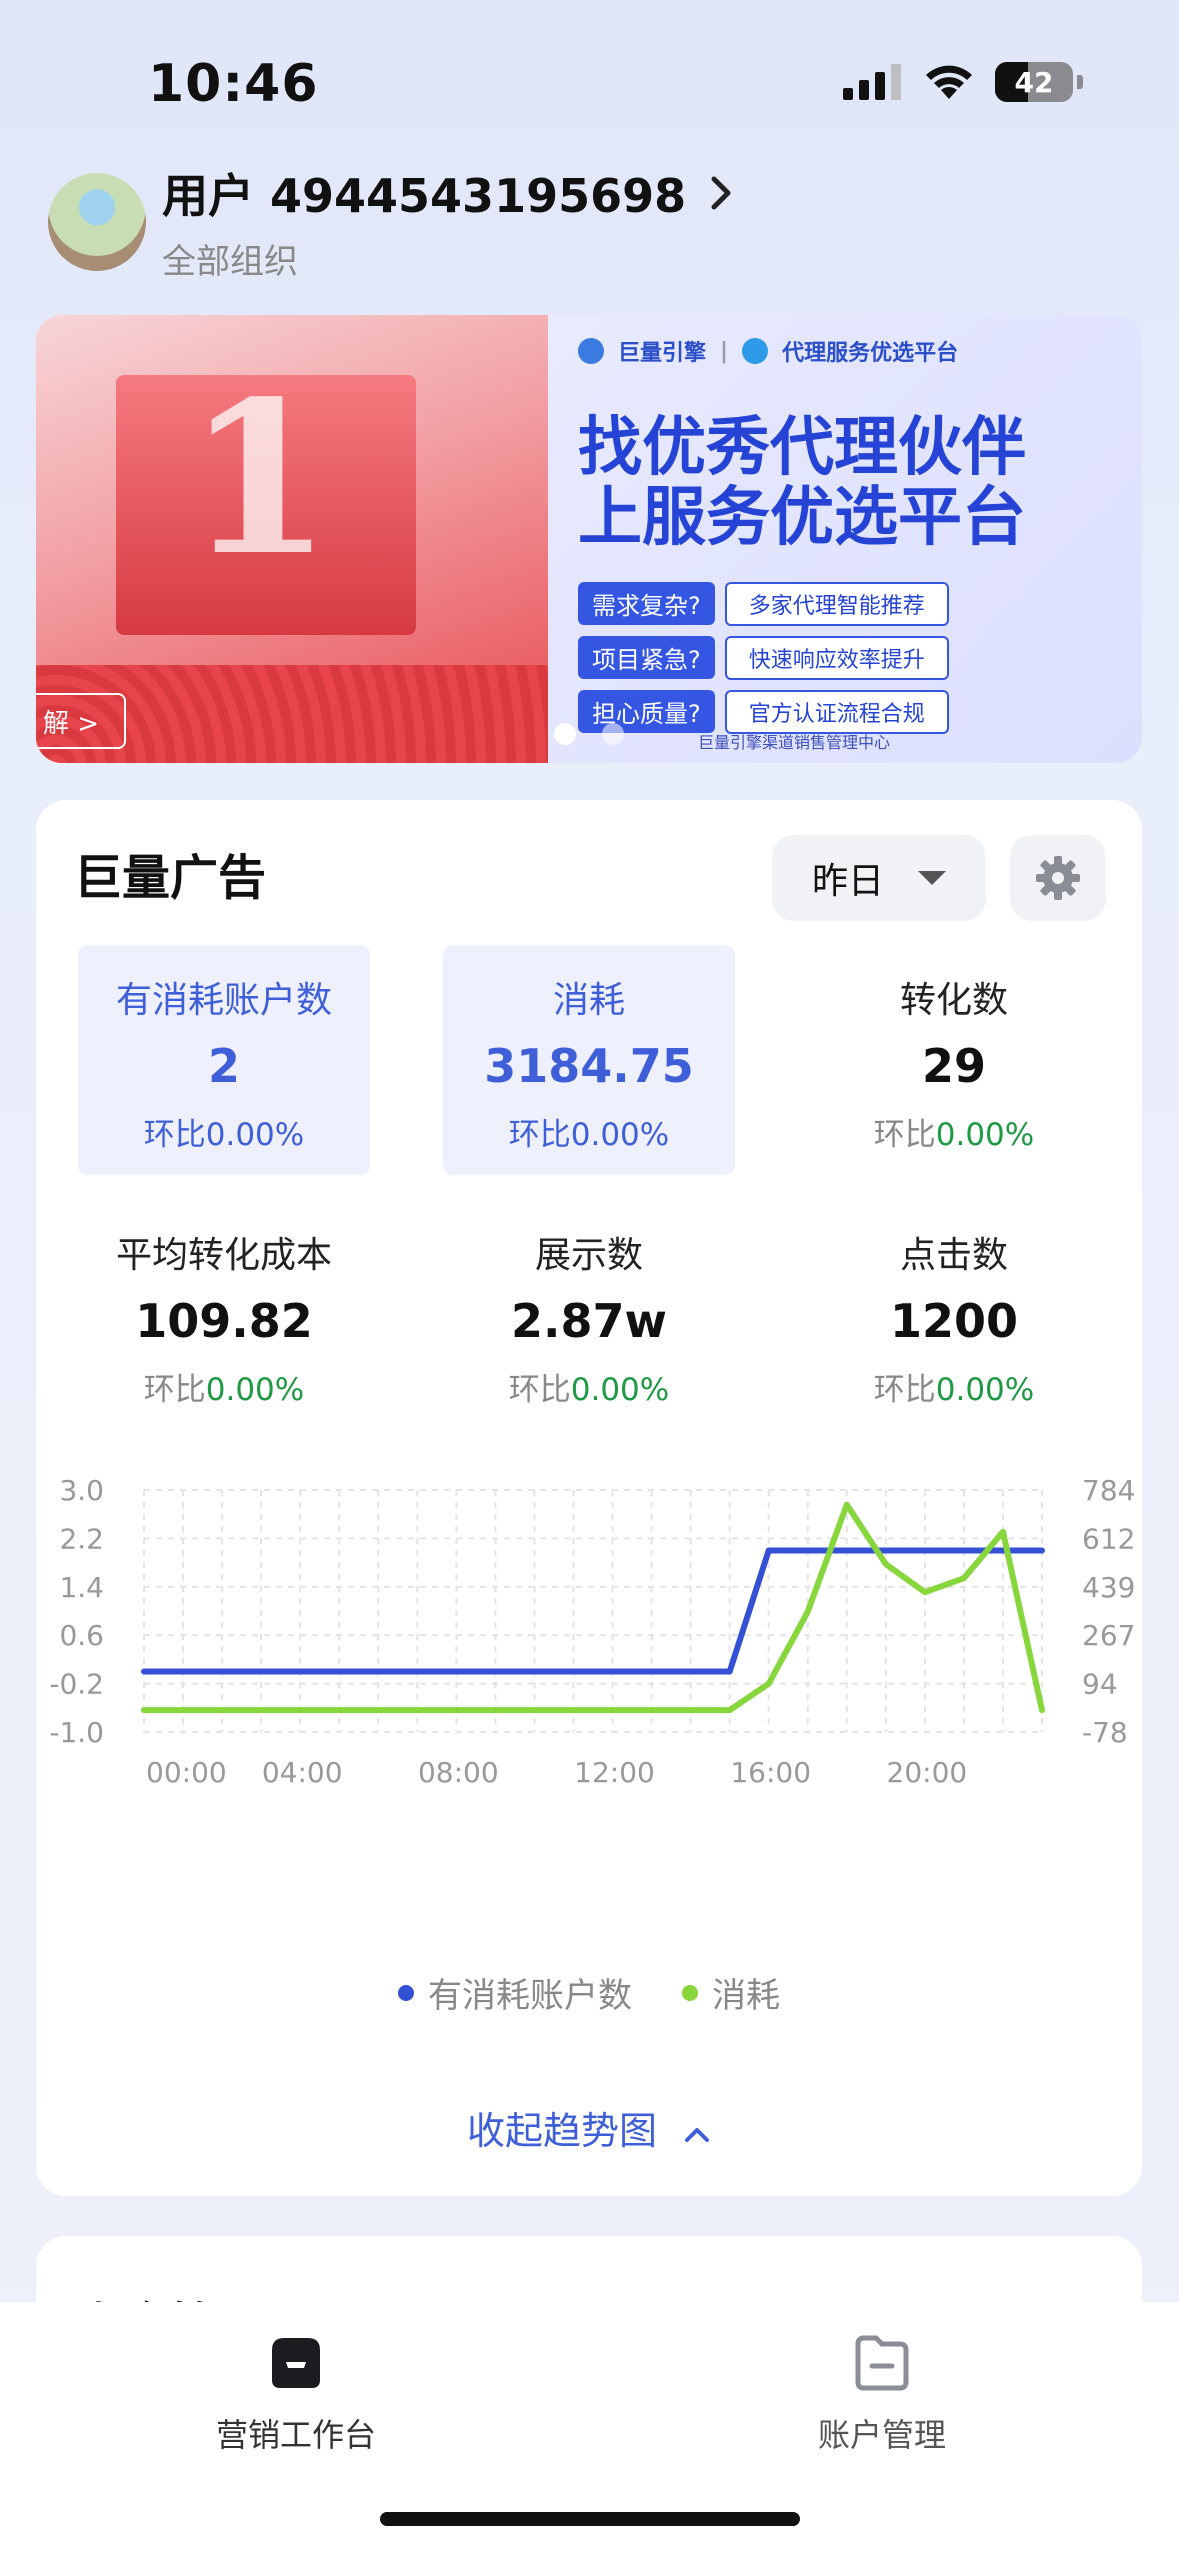 The width and height of the screenshot is (1179, 2556). Describe the element at coordinates (721, 193) in the screenshot. I see `chevron-right-icon` at that location.